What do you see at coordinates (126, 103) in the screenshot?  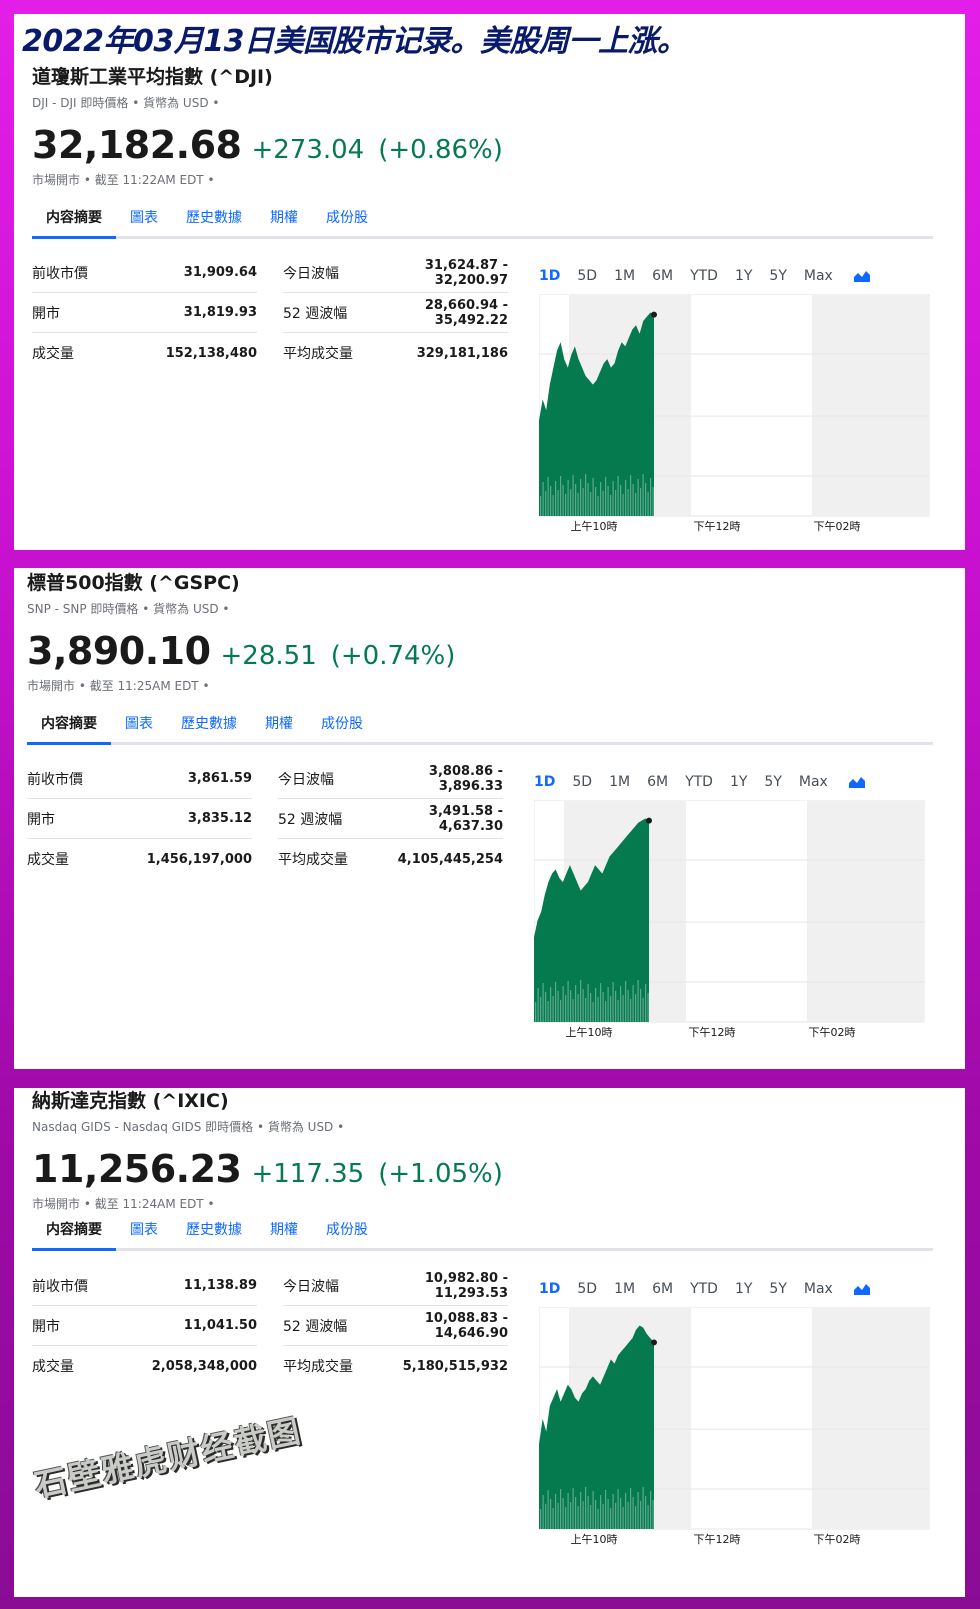 I see `quote-source: DJI - DJI 即時價格 • 貨幣為 USD •` at bounding box center [126, 103].